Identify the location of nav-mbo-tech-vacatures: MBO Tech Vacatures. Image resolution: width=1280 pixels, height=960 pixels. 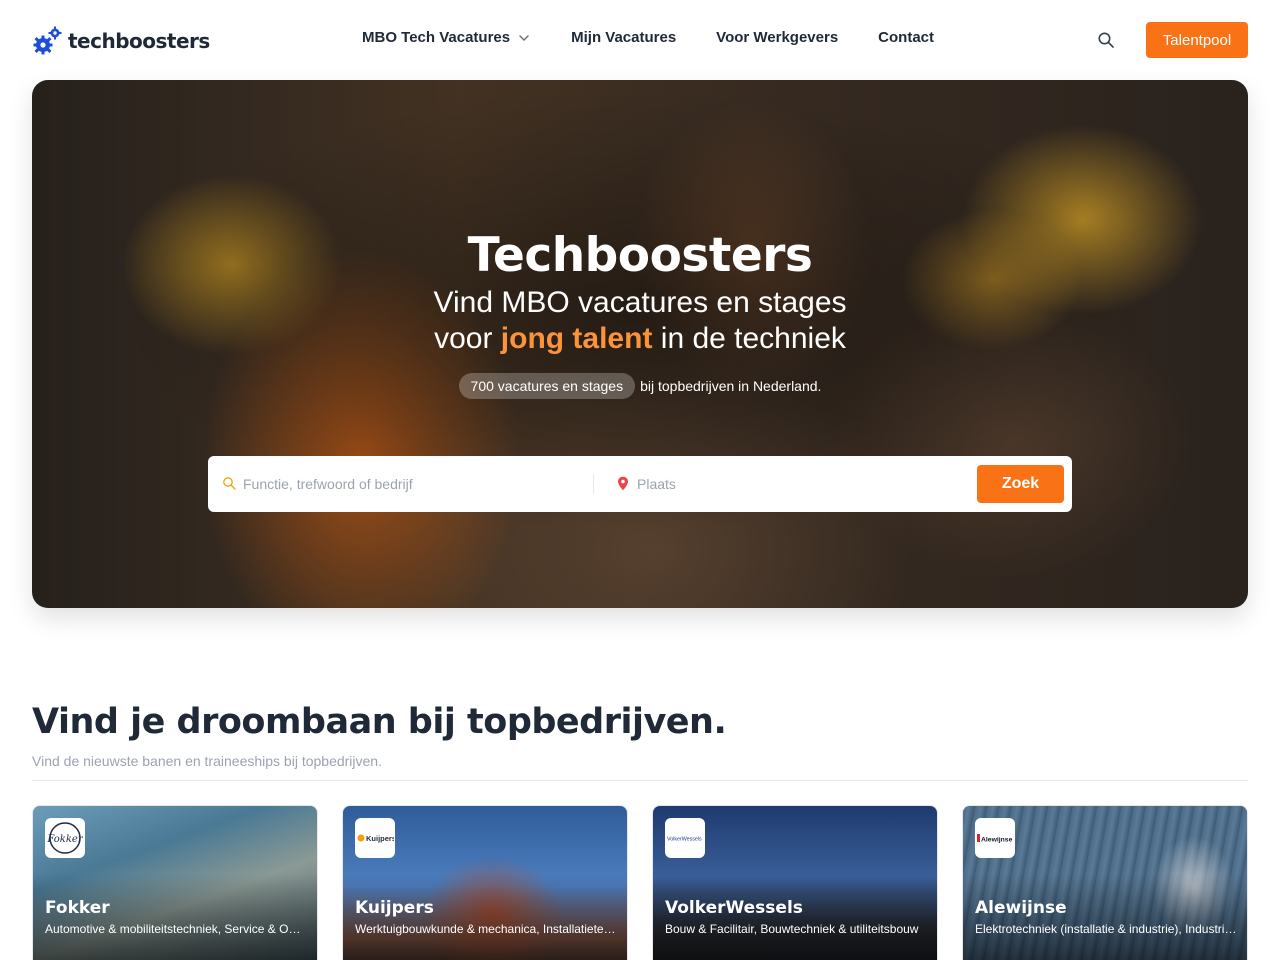
(446, 37).